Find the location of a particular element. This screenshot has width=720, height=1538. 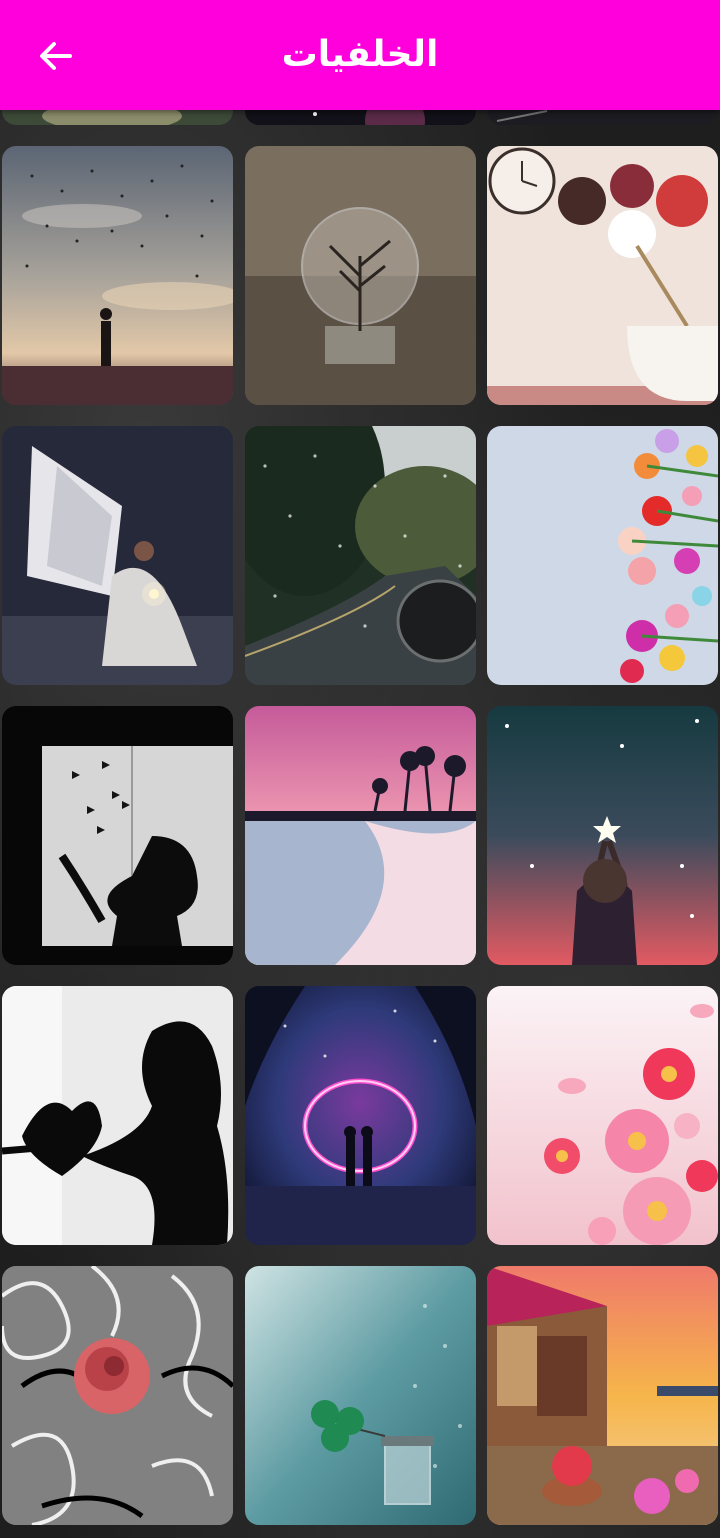

wallpaper-pink-cosmos is located at coordinates (602, 1115).